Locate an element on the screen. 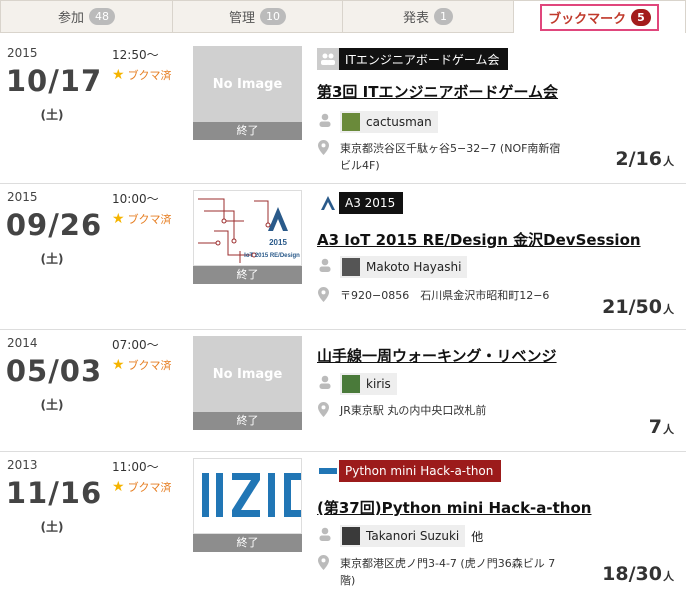 The width and height of the screenshot is (686, 600). tab-manage: 管理 10 is located at coordinates (258, 16).